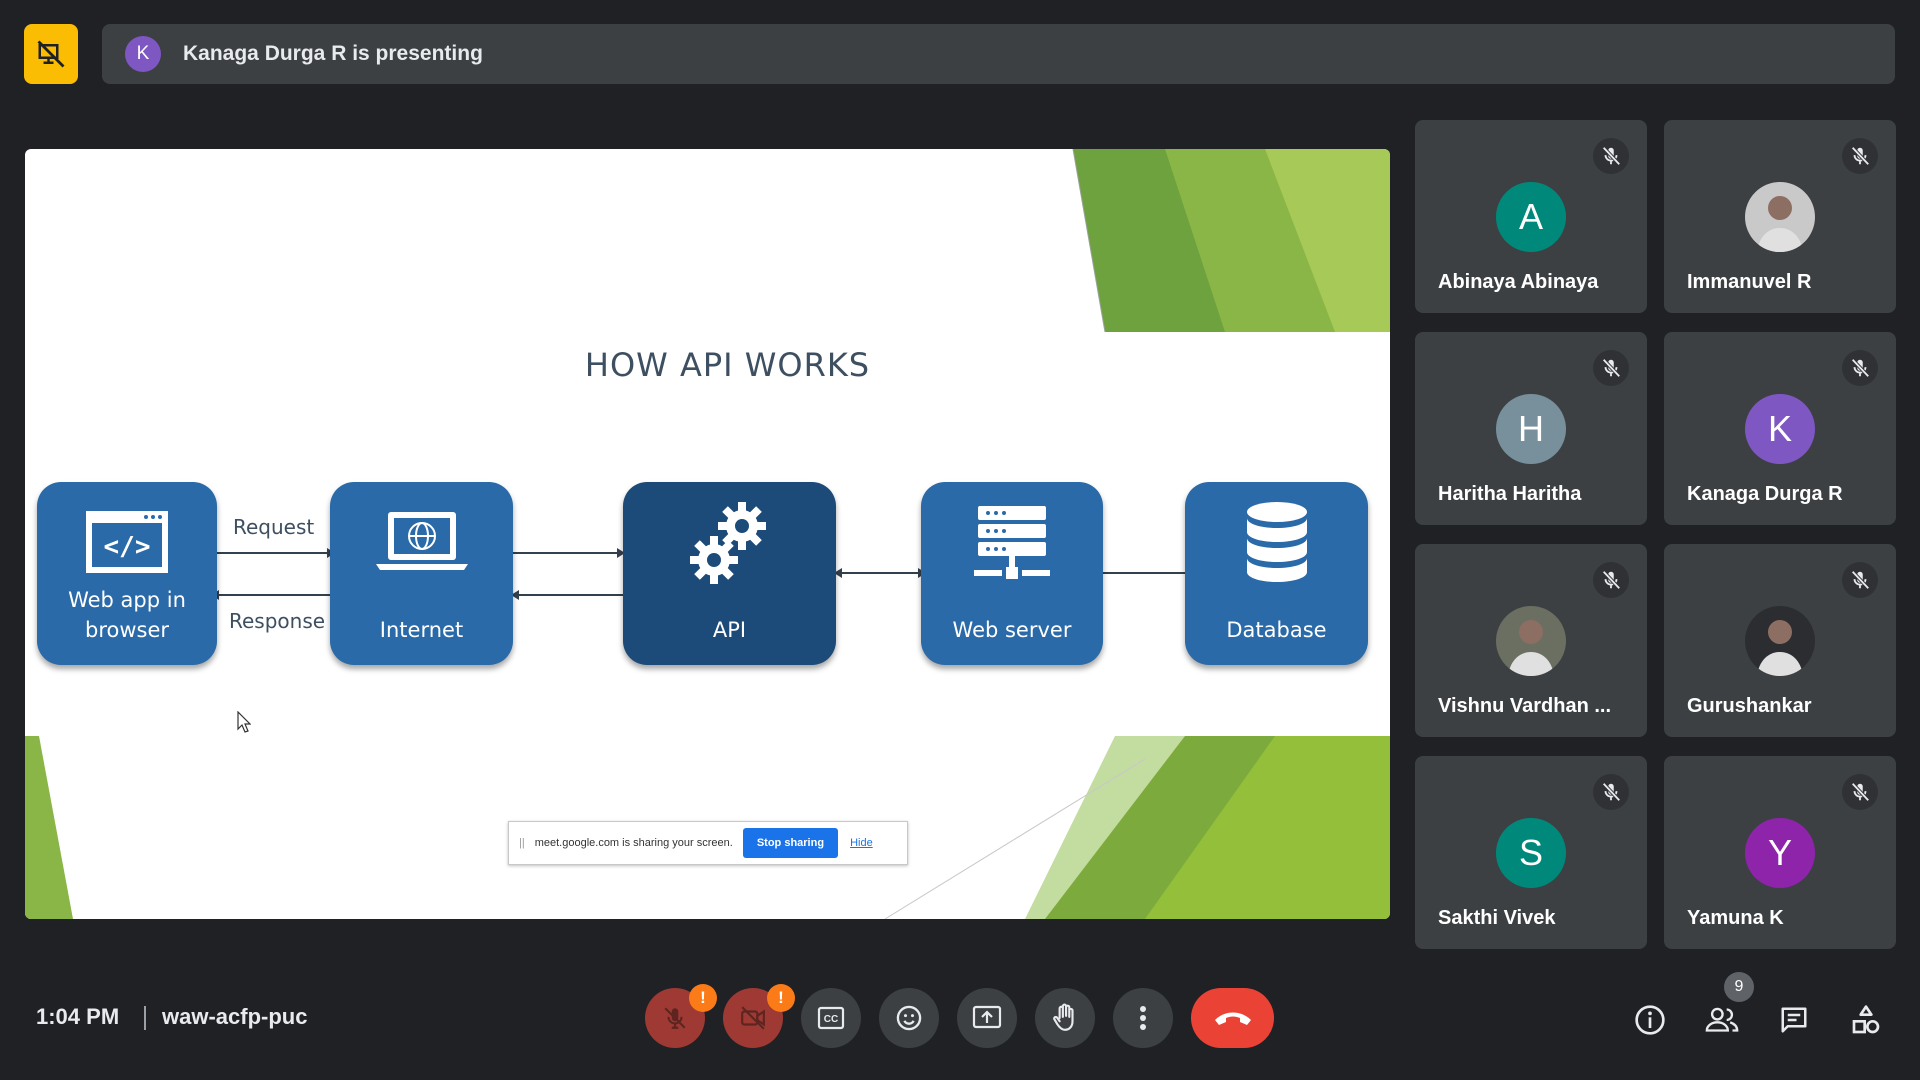  I want to click on api-box: API, so click(729, 573).